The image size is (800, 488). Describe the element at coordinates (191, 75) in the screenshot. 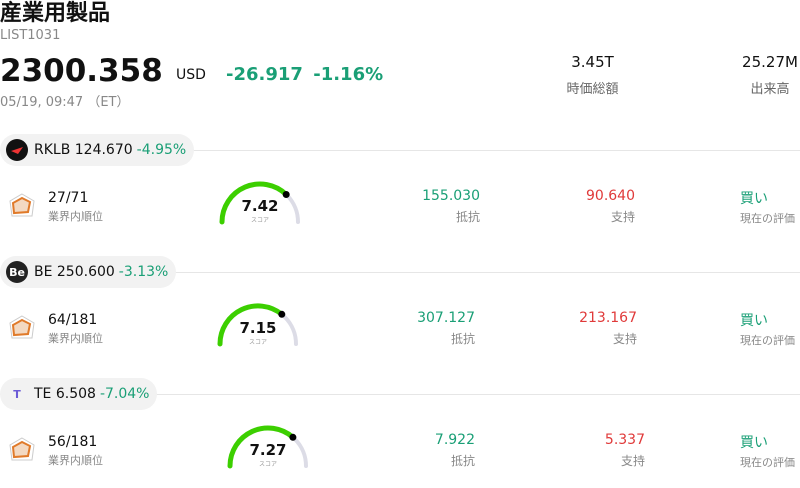

I see `currency-label: USD` at that location.